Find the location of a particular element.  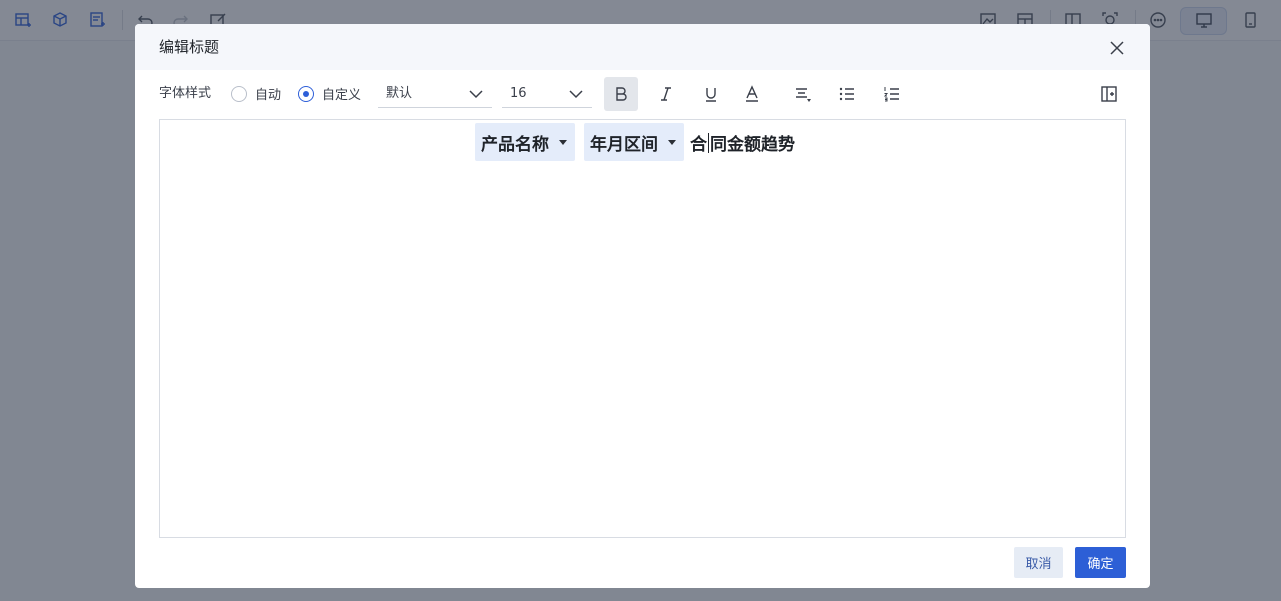

close-icon is located at coordinates (1117, 48).